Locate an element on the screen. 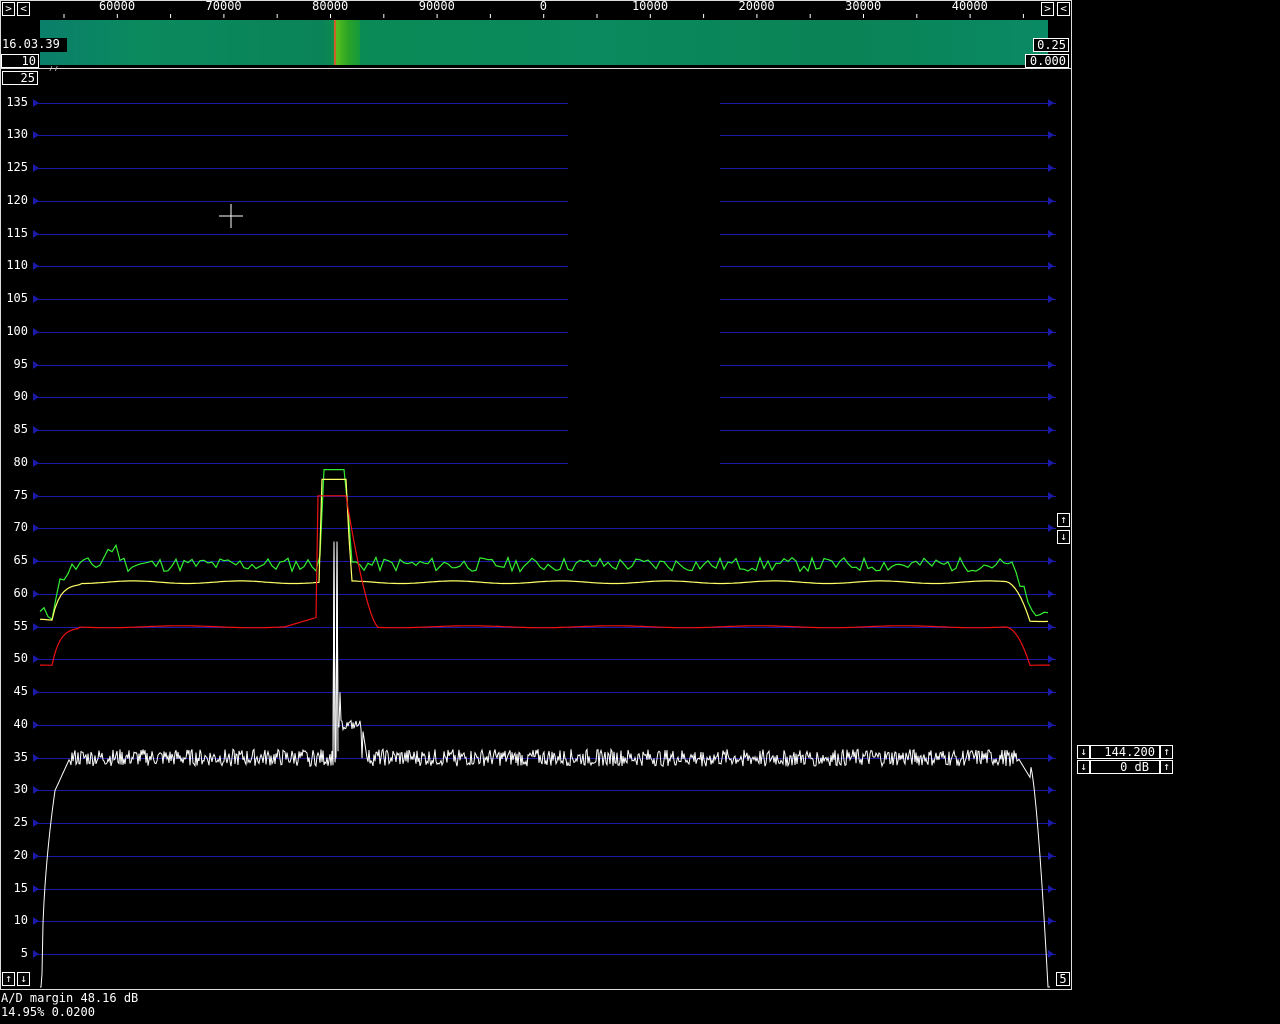 The image size is (1280, 1024). spectrum-scroll-up-button: ↑ is located at coordinates (1063, 520).